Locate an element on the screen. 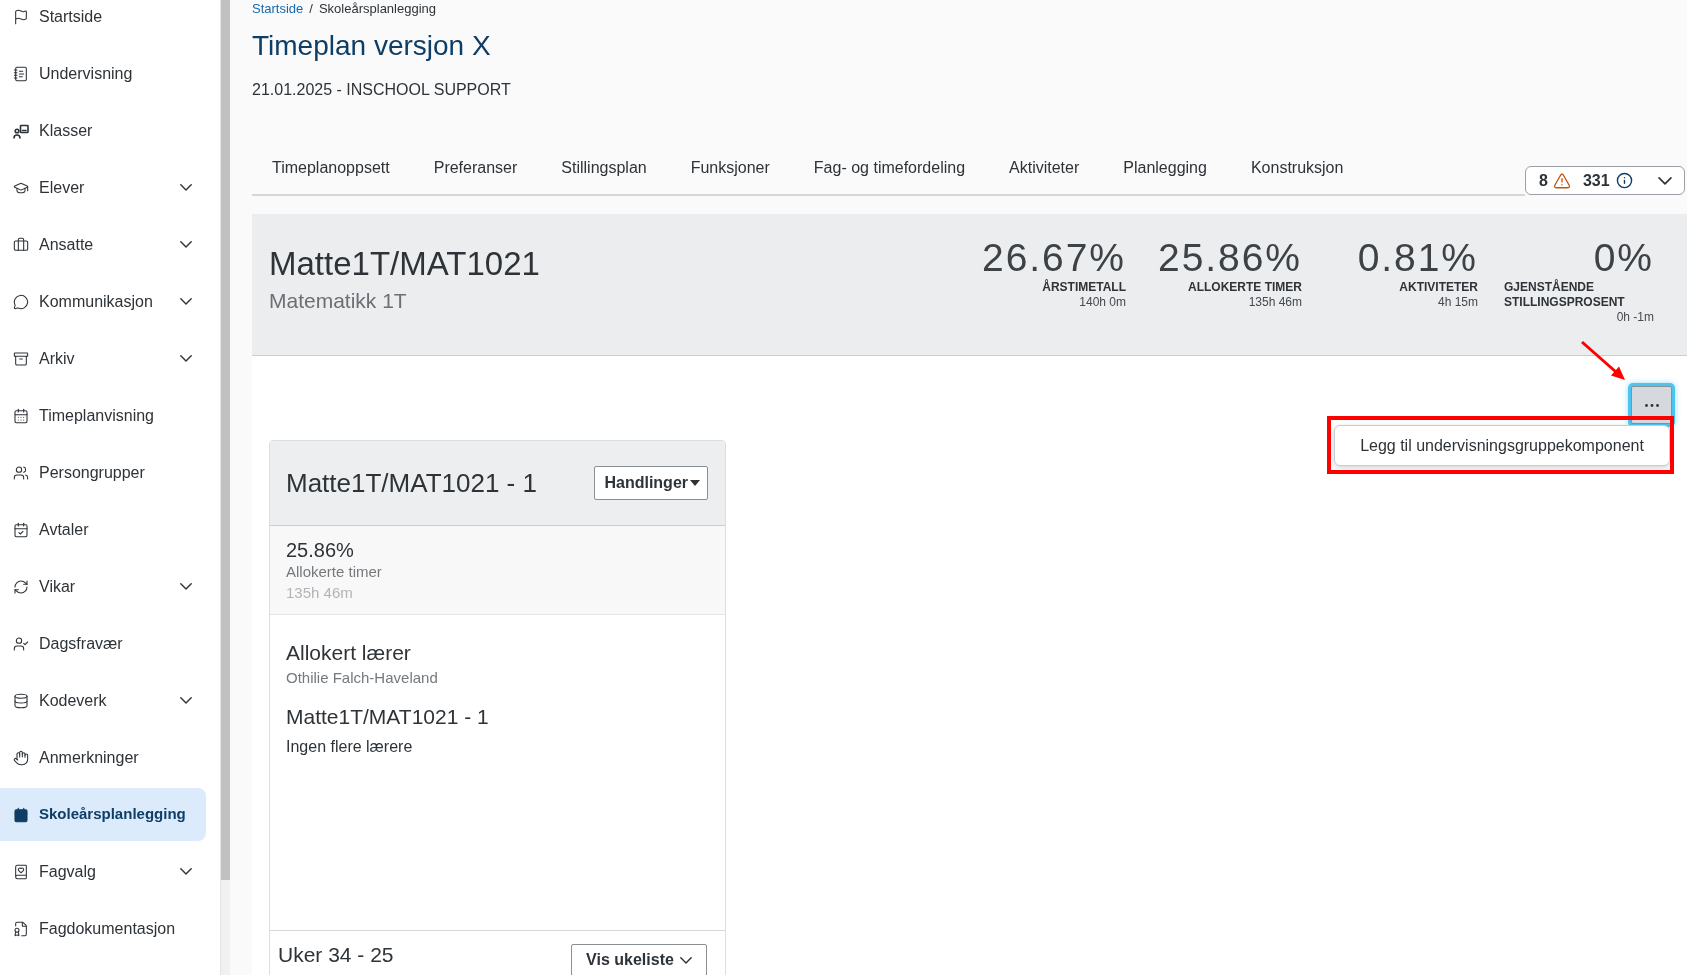 The height and width of the screenshot is (975, 1687). stat-detail: 140h 0m is located at coordinates (1102, 302).